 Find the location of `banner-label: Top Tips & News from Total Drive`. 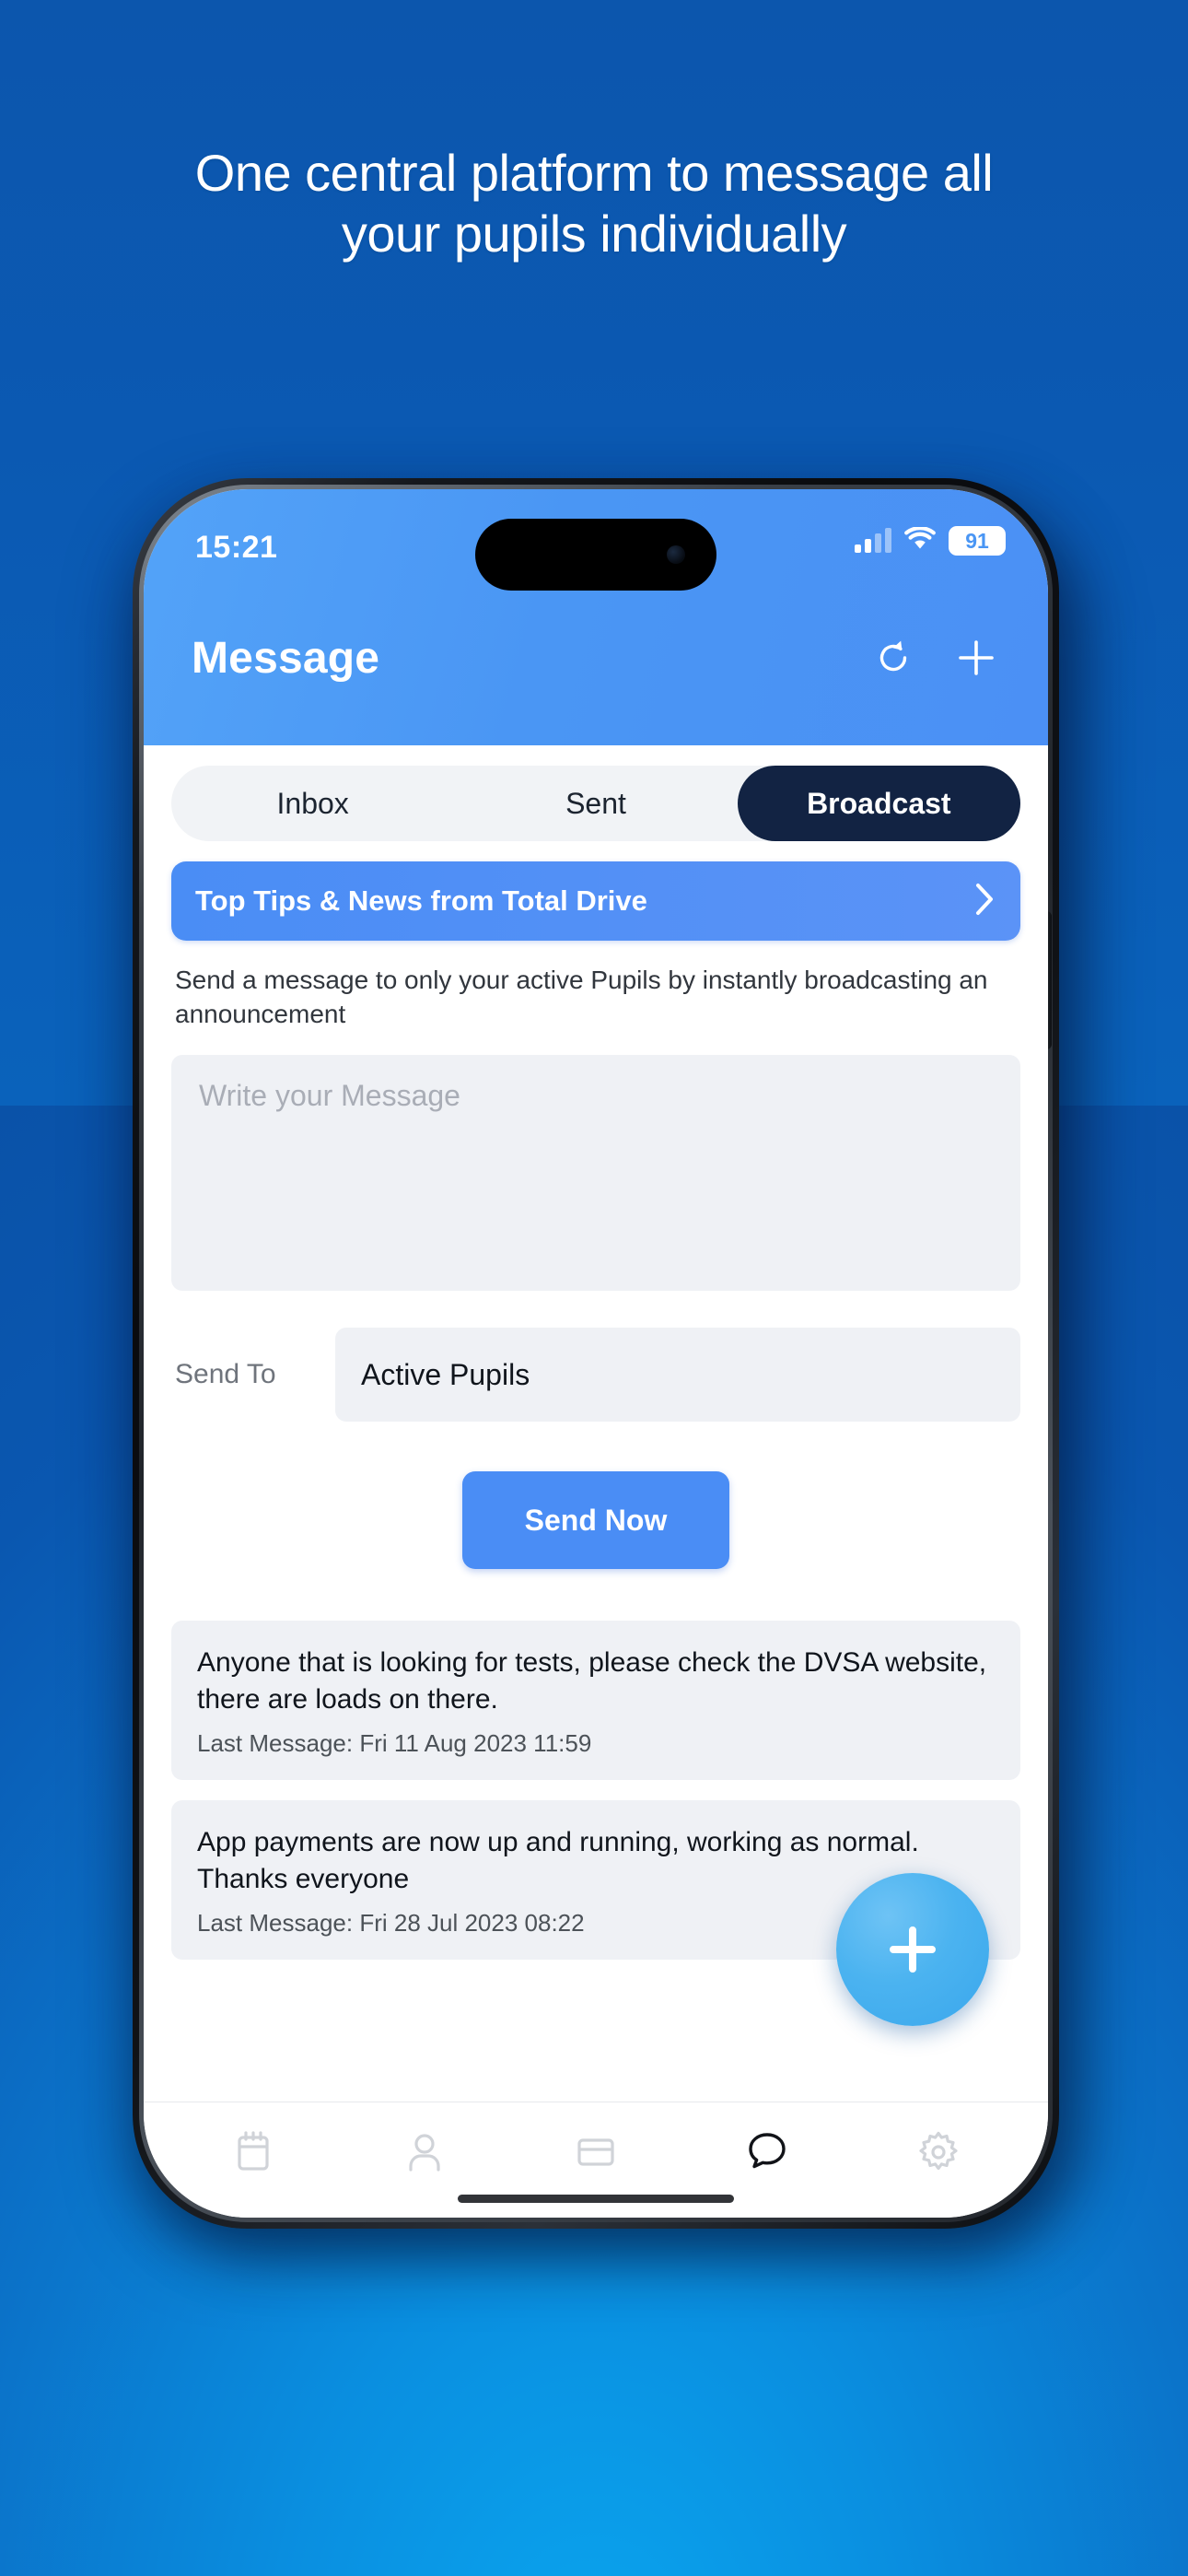

banner-label: Top Tips & News from Total Drive is located at coordinates (421, 901).